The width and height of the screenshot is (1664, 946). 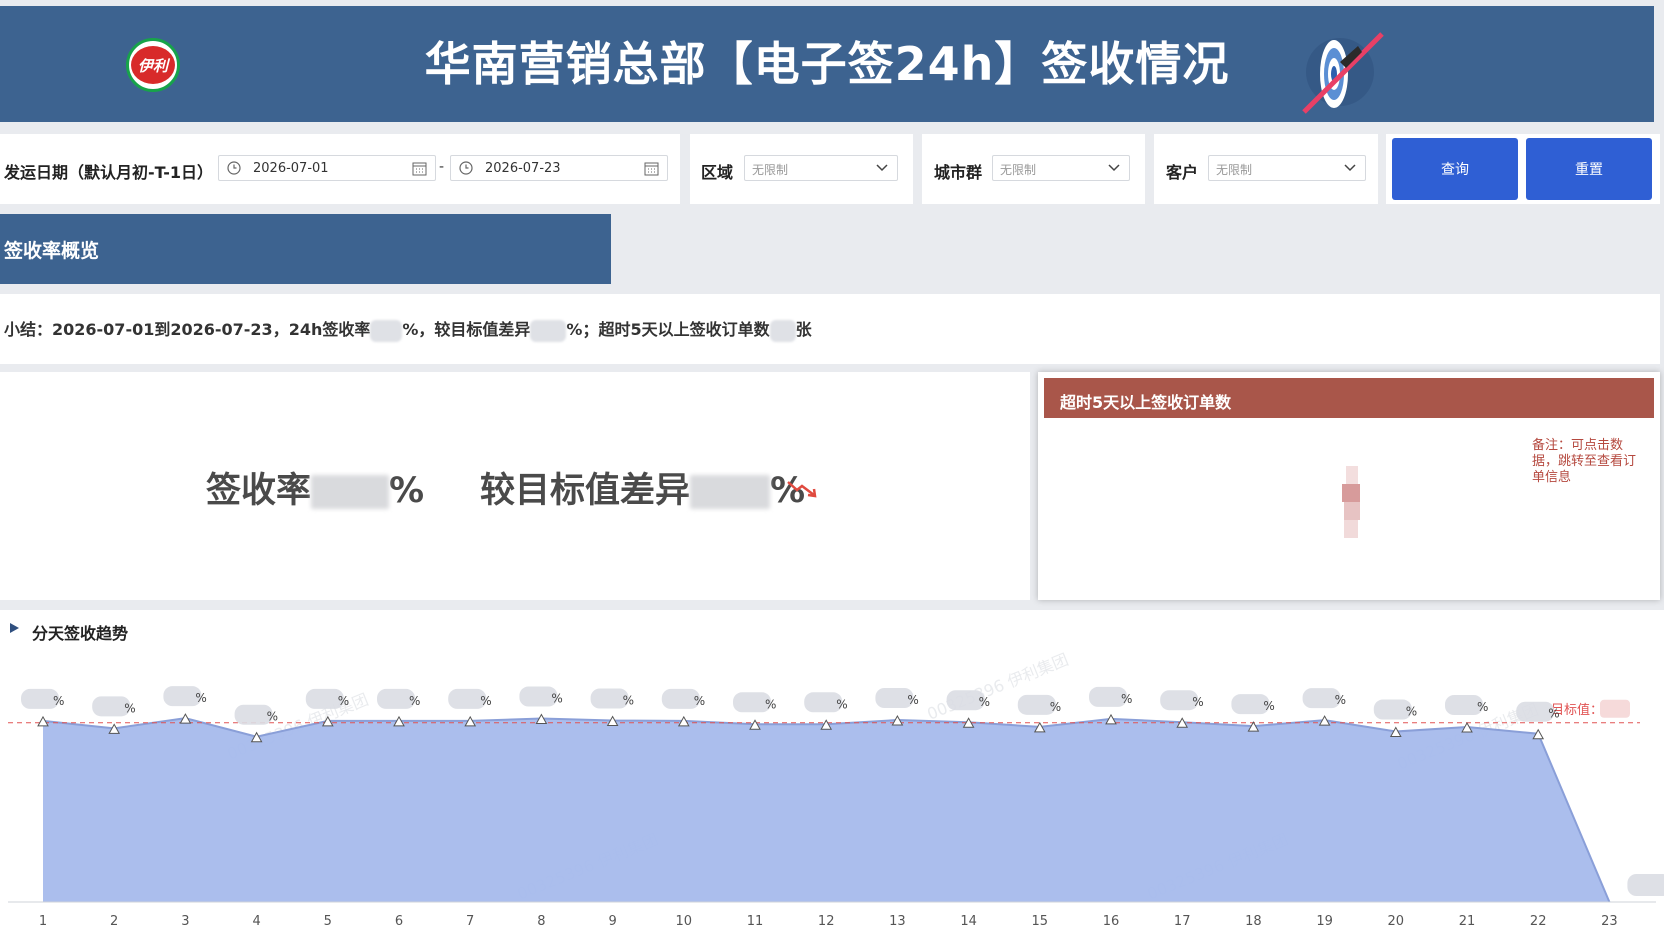 What do you see at coordinates (1111, 921) in the screenshot?
I see `x-tick-label: 16` at bounding box center [1111, 921].